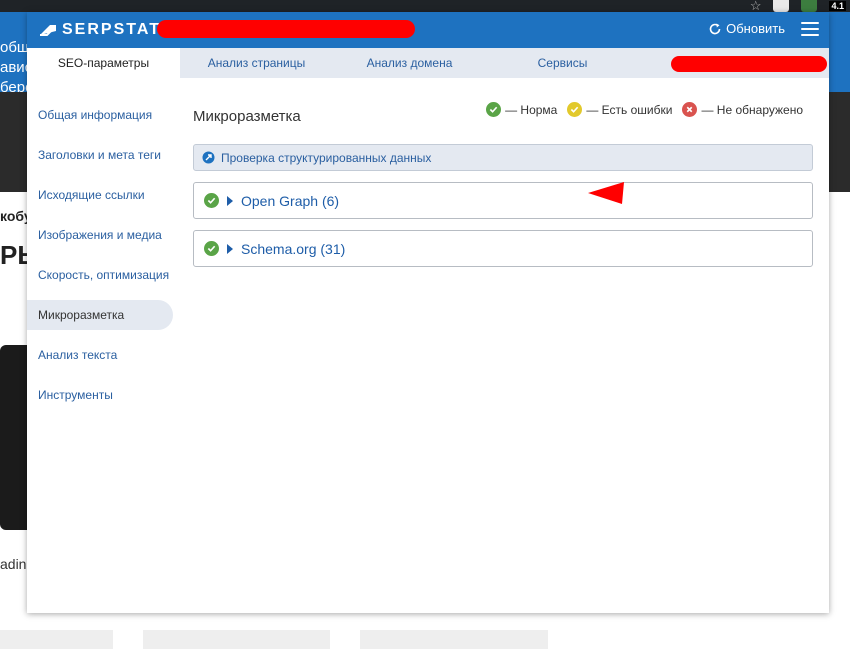  Describe the element at coordinates (503, 248) in the screenshot. I see `section-schema-org: Schema.org (31)` at that location.